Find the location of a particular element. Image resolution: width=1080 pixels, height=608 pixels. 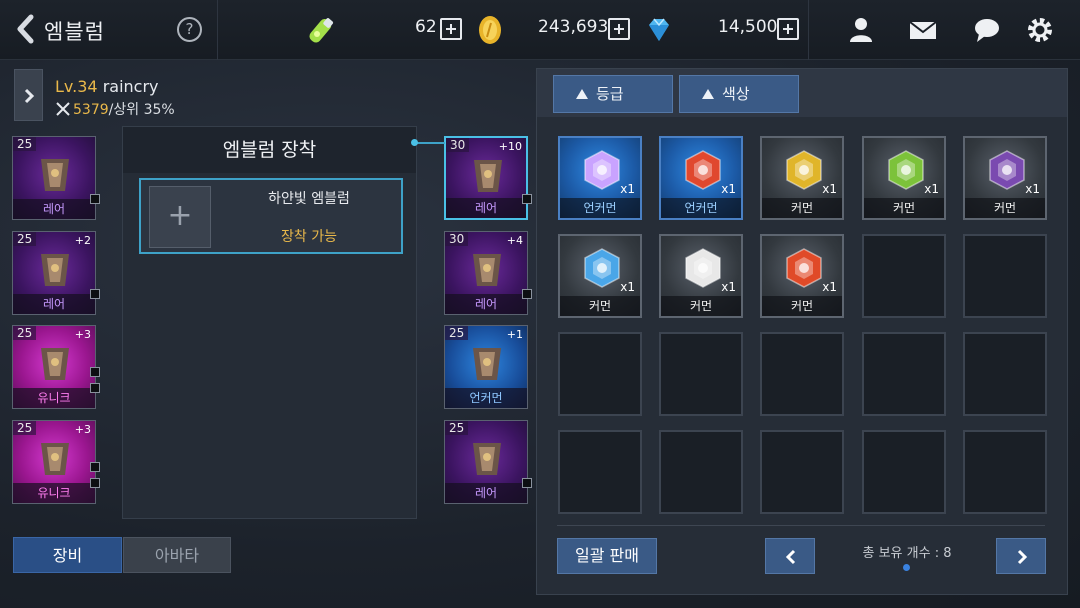

stamina-potion-icon is located at coordinates (321, 30).